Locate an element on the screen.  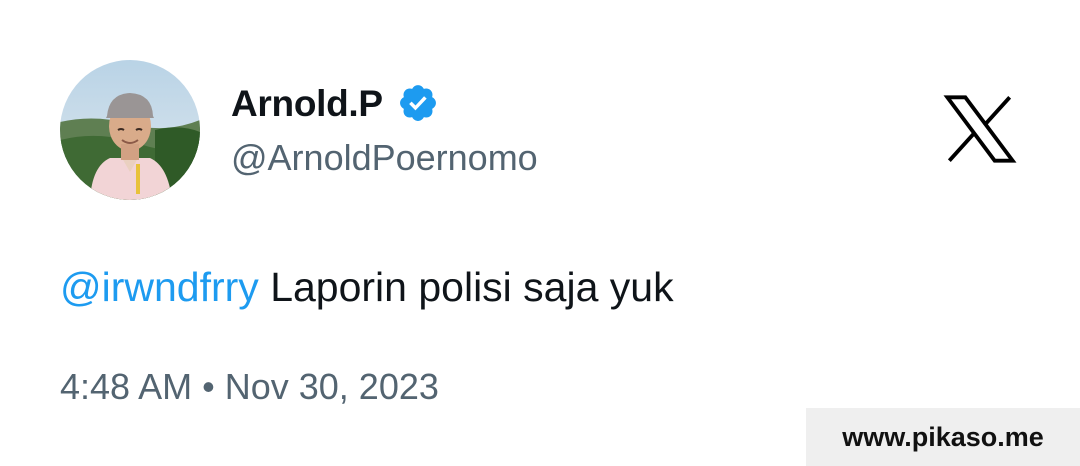
tweet-text: Laporin polisi saja yuk is located at coordinates (466, 287).